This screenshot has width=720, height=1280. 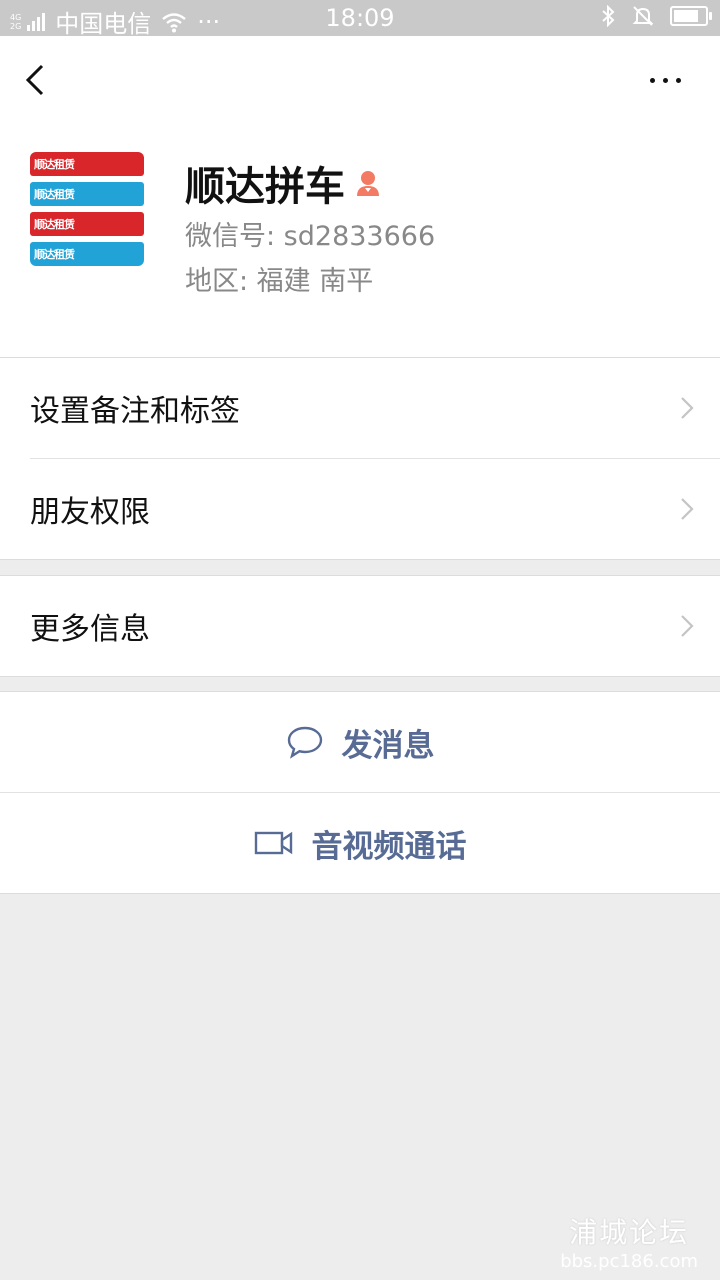 I want to click on video-call-button: 音视频通话, so click(x=360, y=843).